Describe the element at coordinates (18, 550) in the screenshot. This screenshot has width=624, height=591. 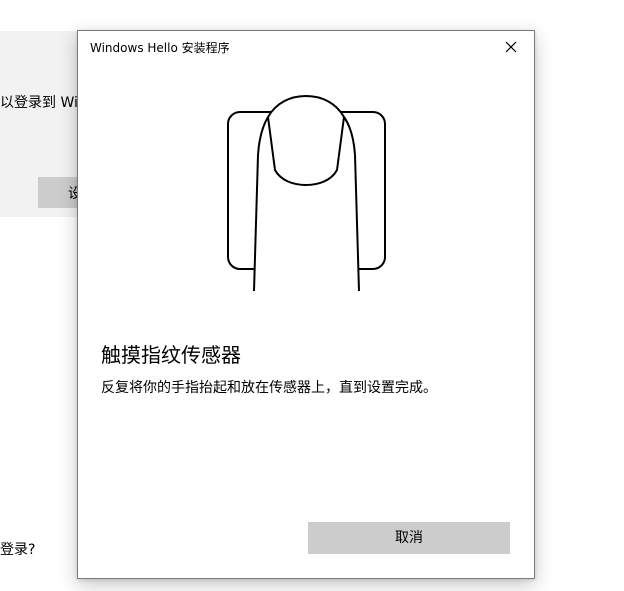
I see `background-question-text: 登录?` at that location.